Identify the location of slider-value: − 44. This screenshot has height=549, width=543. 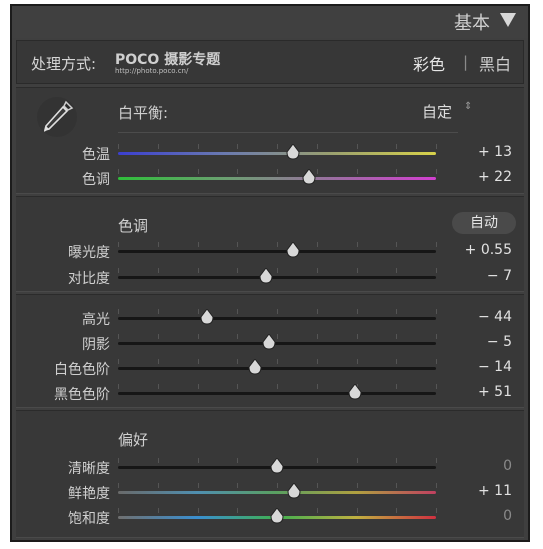
(495, 317).